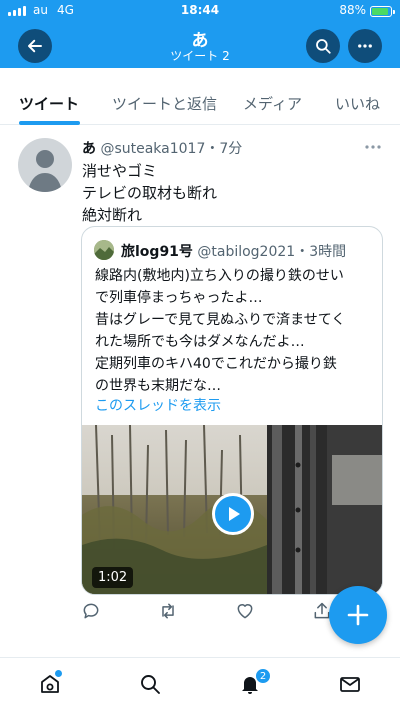 The height and width of the screenshot is (711, 400). Describe the element at coordinates (220, 320) in the screenshot. I see `quoted-line: 昔はグレーで見て見ぬふりで済ませてく` at that location.